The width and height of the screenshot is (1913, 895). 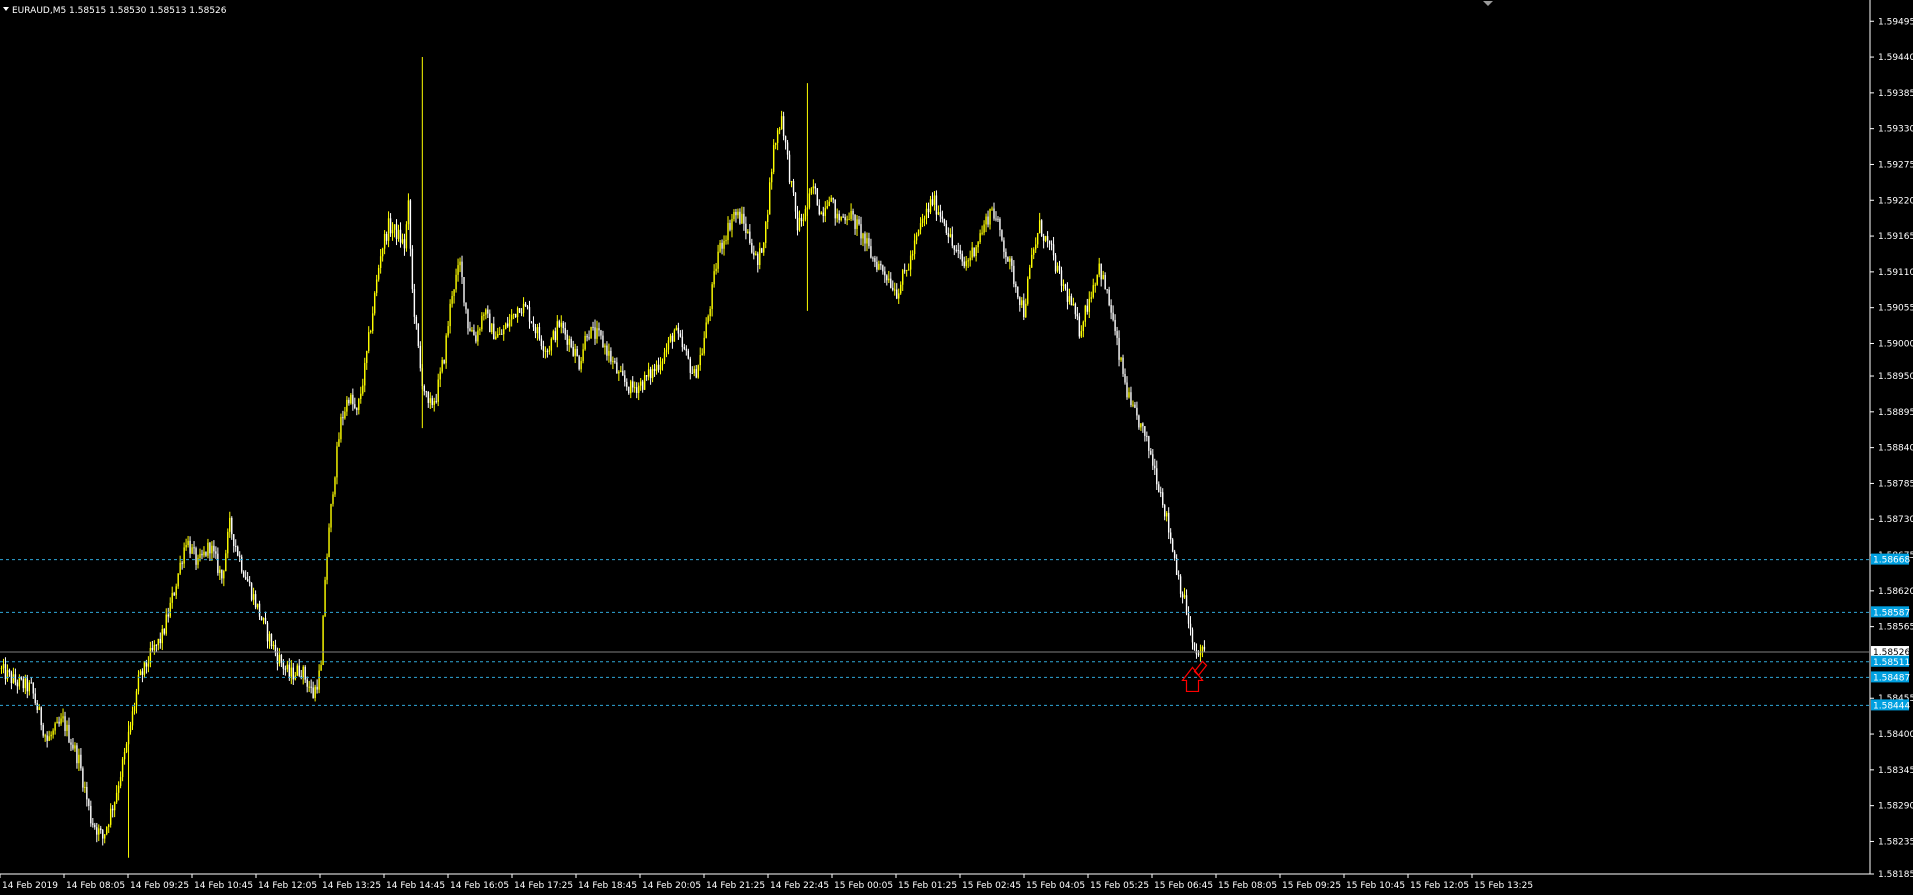 What do you see at coordinates (1895, 413) in the screenshot?
I see `y-tick-label: 1.58895` at bounding box center [1895, 413].